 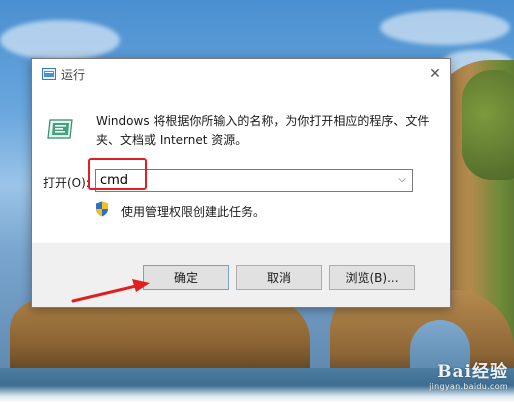 What do you see at coordinates (402, 180) in the screenshot?
I see `chevron-down-icon: ⌵` at bounding box center [402, 180].